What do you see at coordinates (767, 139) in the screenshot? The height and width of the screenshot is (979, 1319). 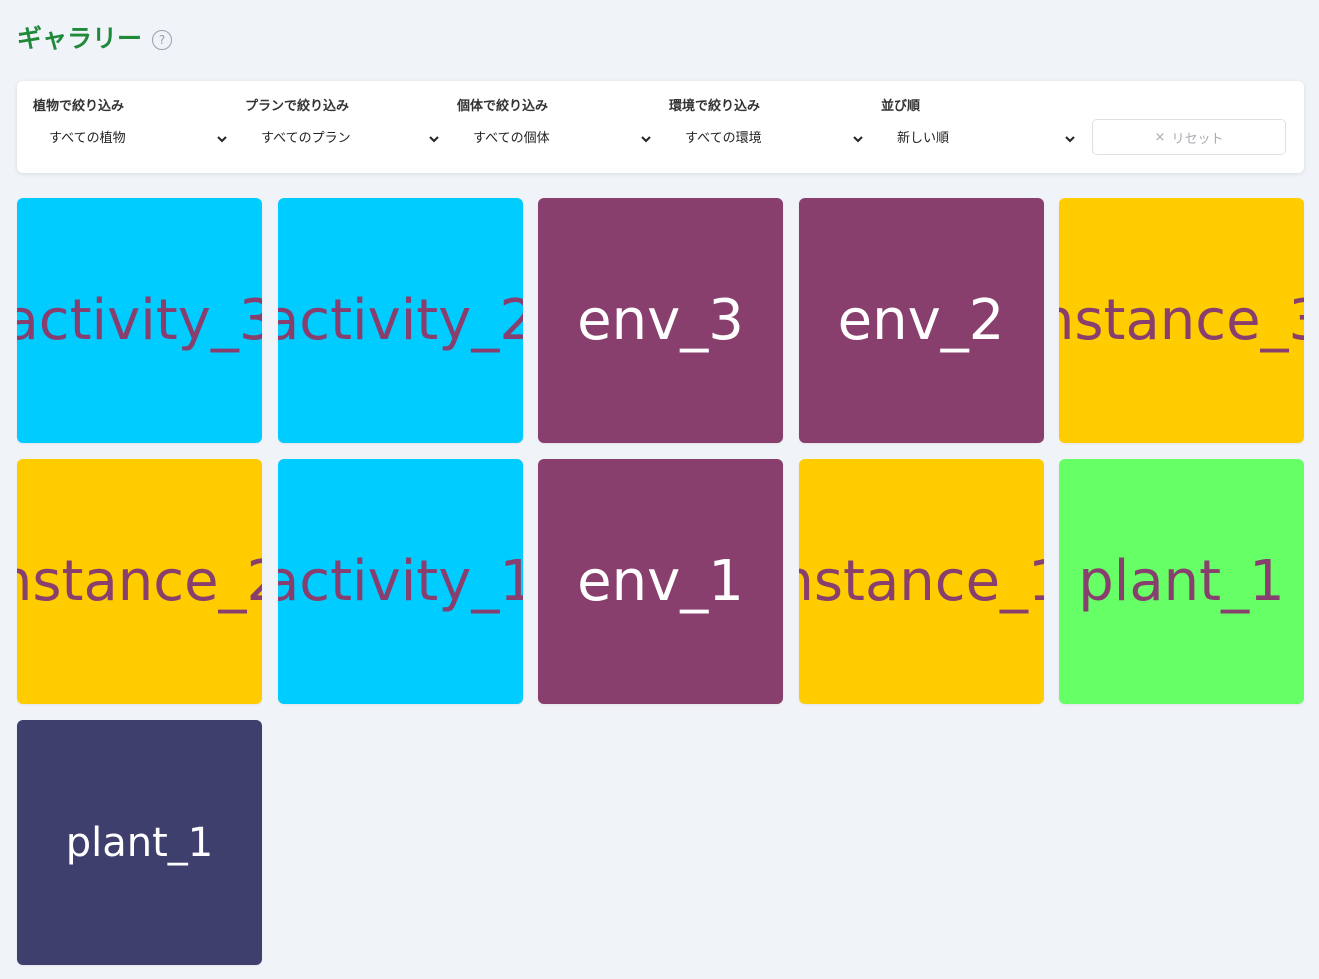 I see `environment-filter-select: すべての環境` at bounding box center [767, 139].